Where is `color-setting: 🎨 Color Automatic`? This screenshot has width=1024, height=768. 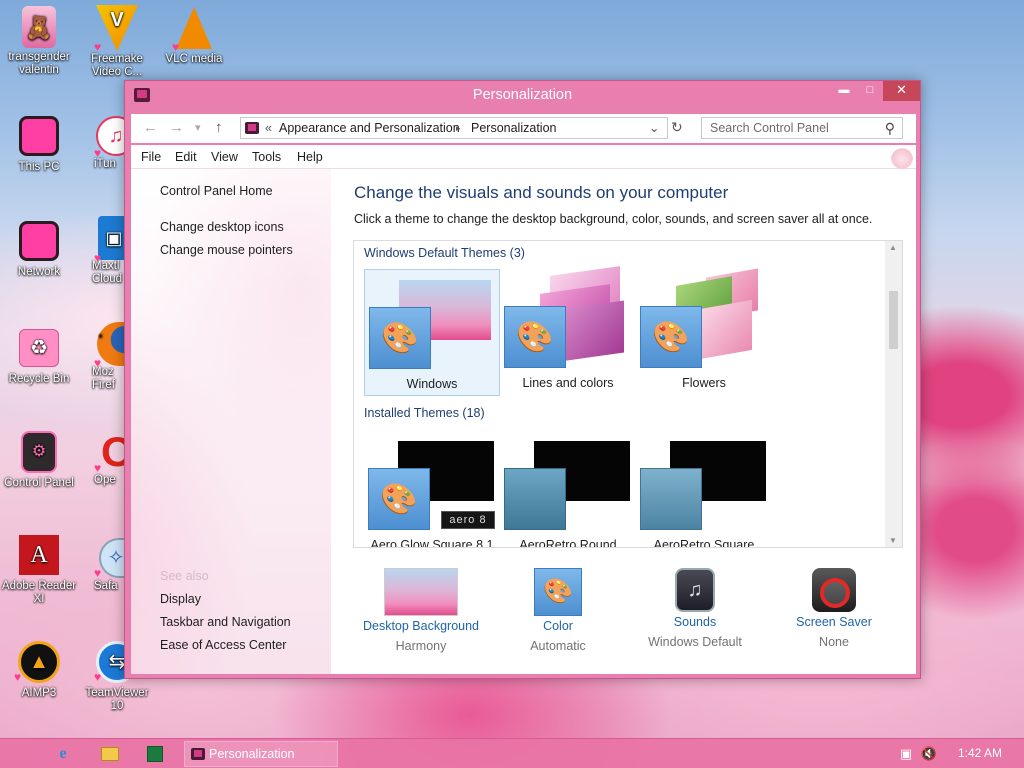 color-setting: 🎨 Color Automatic is located at coordinates (558, 610).